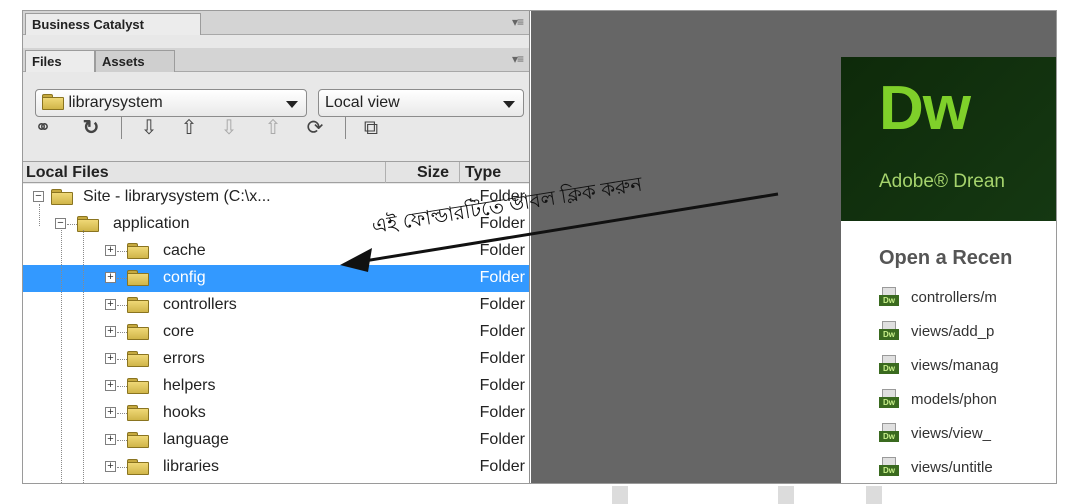  Describe the element at coordinates (184, 412) in the screenshot. I see `tree-item-name: hooks` at that location.